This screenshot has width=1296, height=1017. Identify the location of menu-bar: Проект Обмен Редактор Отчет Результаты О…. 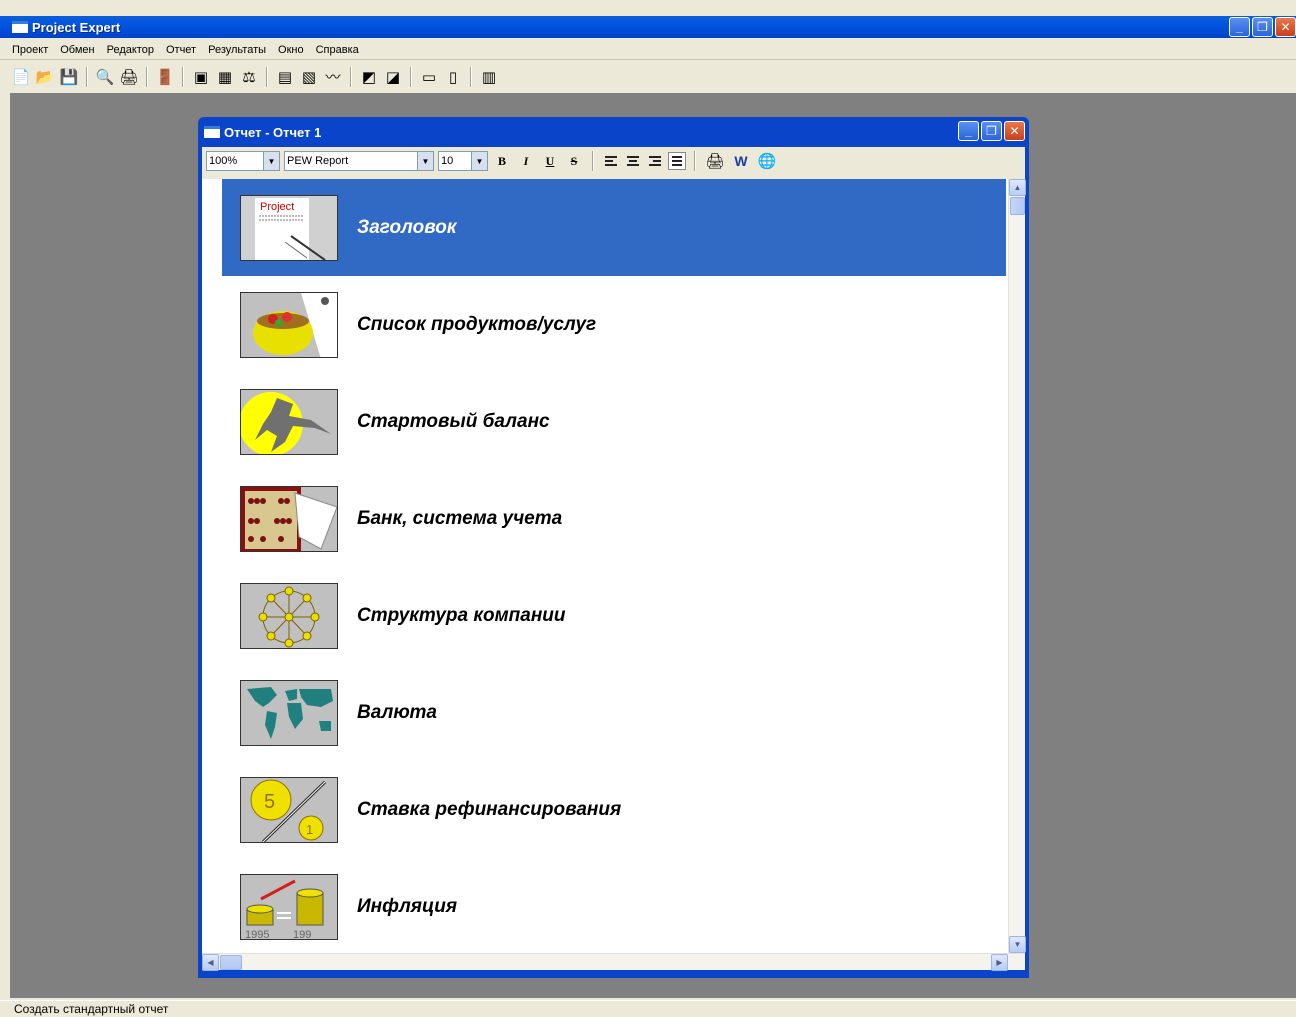
(648, 50).